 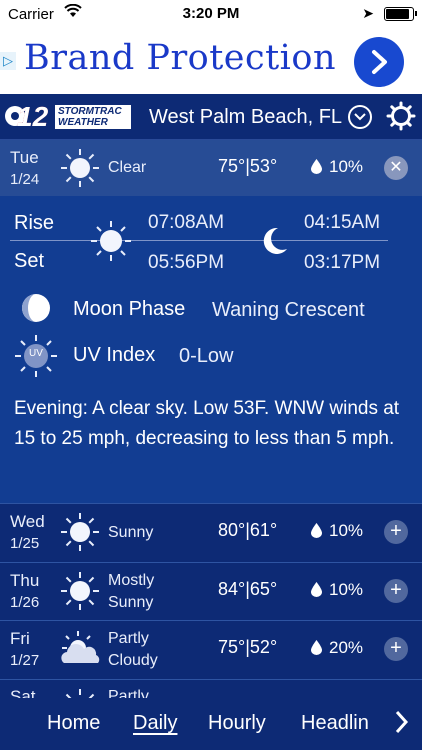 What do you see at coordinates (90, 111) in the screenshot?
I see `logo-line1: STORMTRAC` at bounding box center [90, 111].